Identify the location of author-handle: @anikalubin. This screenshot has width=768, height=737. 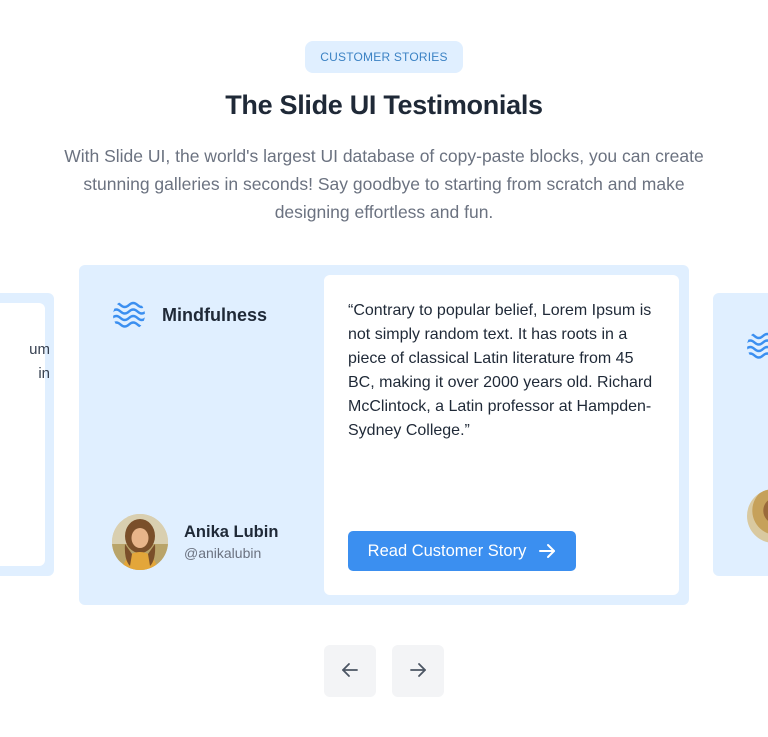
(231, 553).